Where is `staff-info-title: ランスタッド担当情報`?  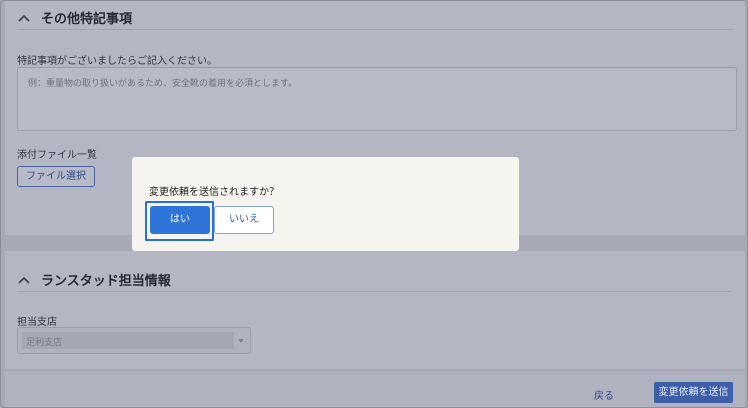
staff-info-title: ランスタッド担当情報 is located at coordinates (106, 281).